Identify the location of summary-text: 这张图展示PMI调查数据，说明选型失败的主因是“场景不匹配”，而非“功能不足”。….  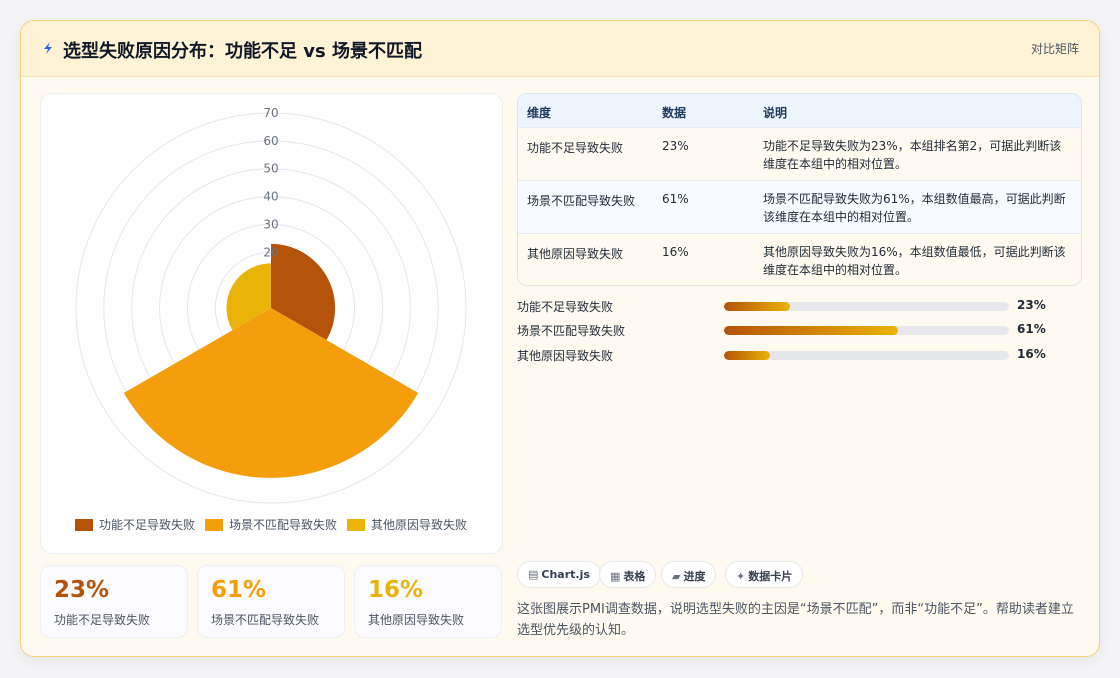
(795, 620).